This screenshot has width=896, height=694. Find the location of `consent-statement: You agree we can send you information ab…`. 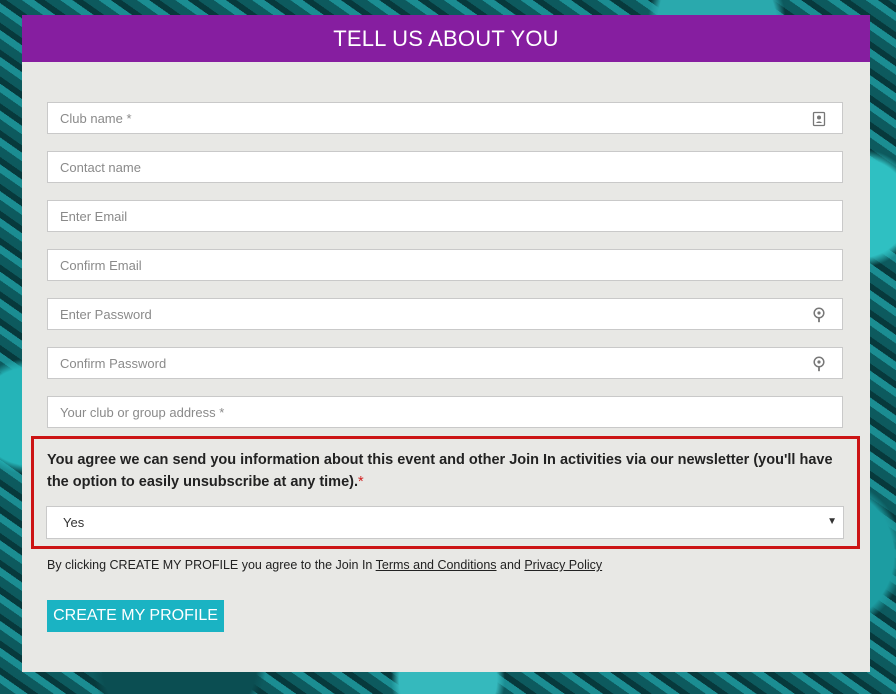

consent-statement: You agree we can send you information ab… is located at coordinates (440, 471).